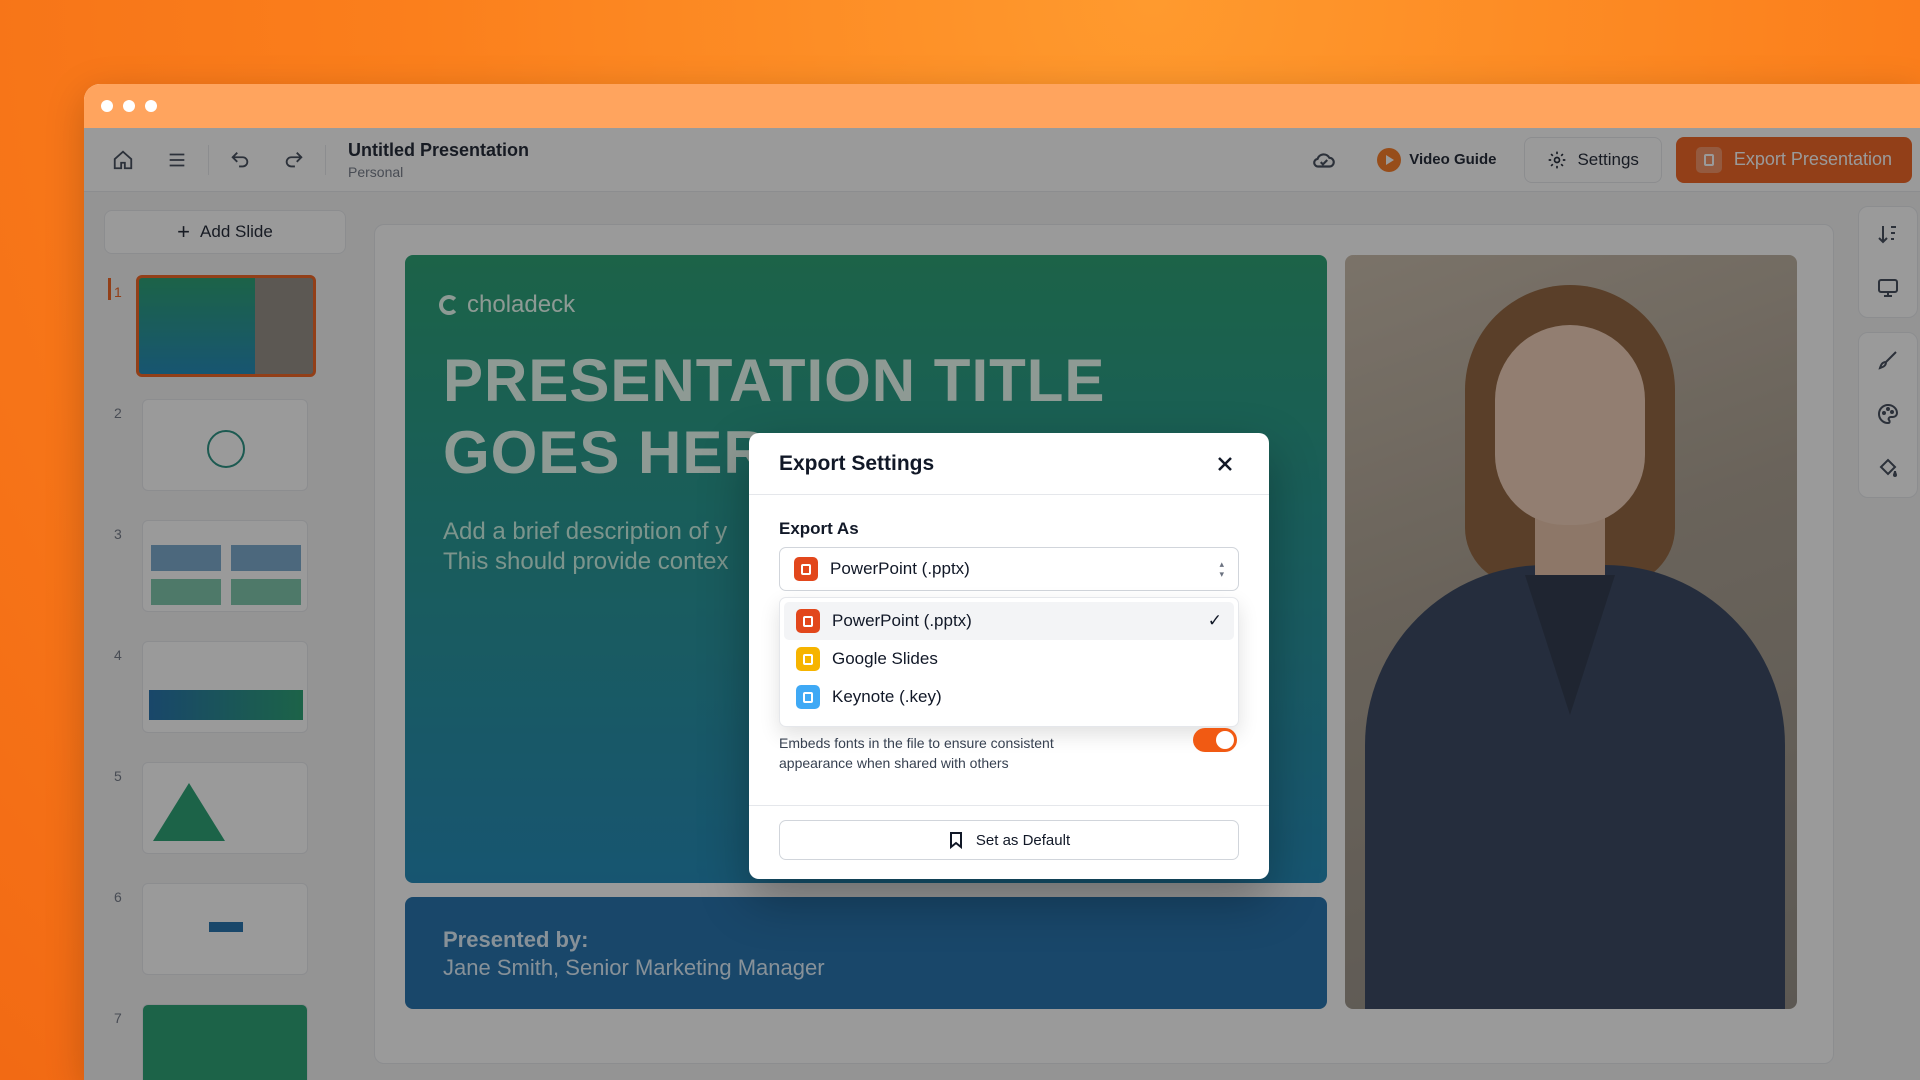 The height and width of the screenshot is (1080, 1920). What do you see at coordinates (1009, 464) in the screenshot?
I see `dialog-header: Export Settings` at bounding box center [1009, 464].